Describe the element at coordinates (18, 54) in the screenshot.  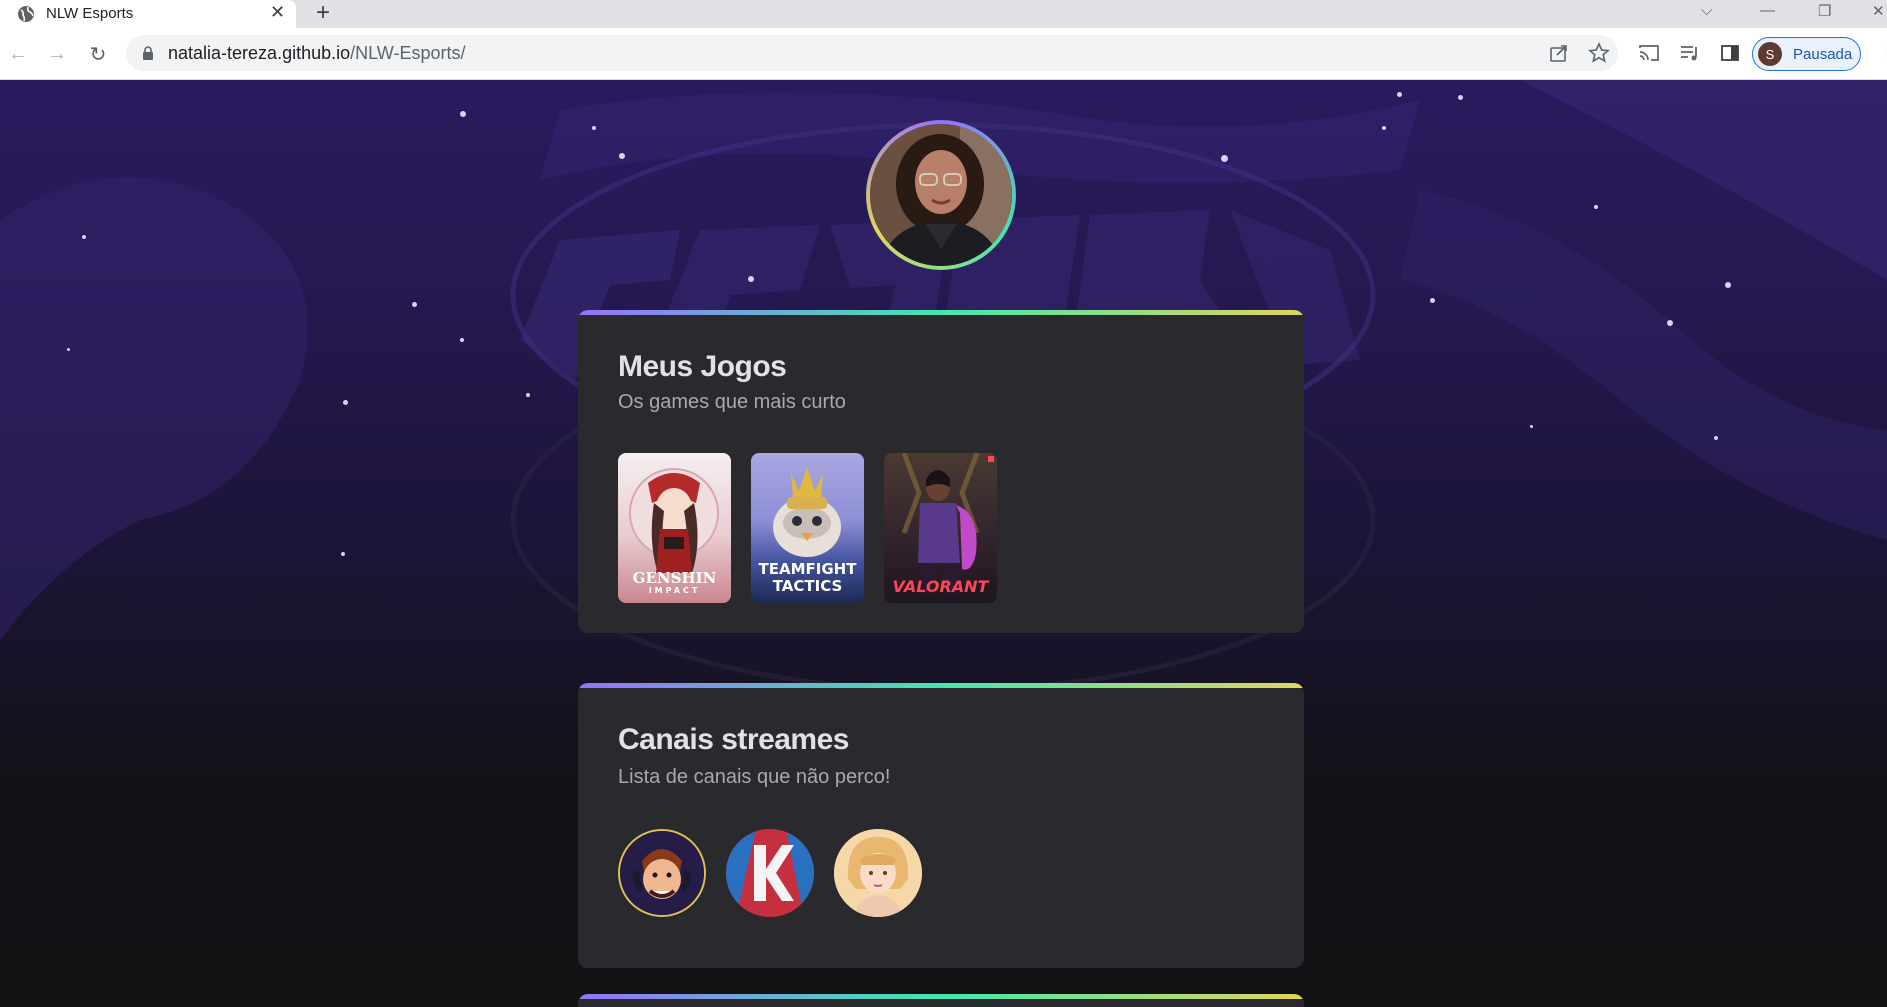
I see `back-button: ←` at that location.